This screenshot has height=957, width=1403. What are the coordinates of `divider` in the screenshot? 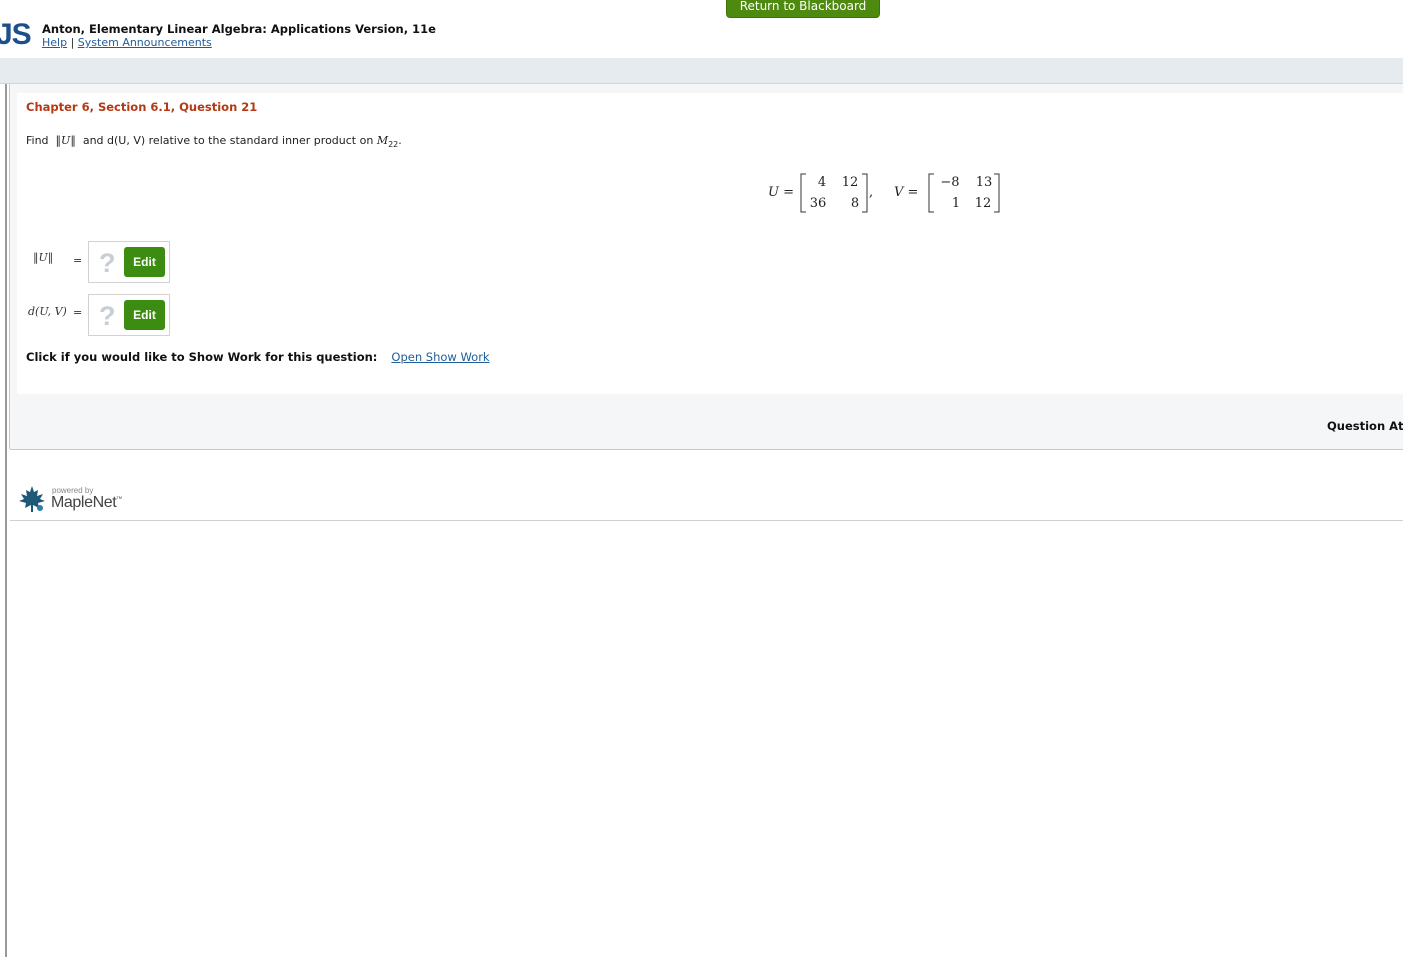 It's located at (706, 449).